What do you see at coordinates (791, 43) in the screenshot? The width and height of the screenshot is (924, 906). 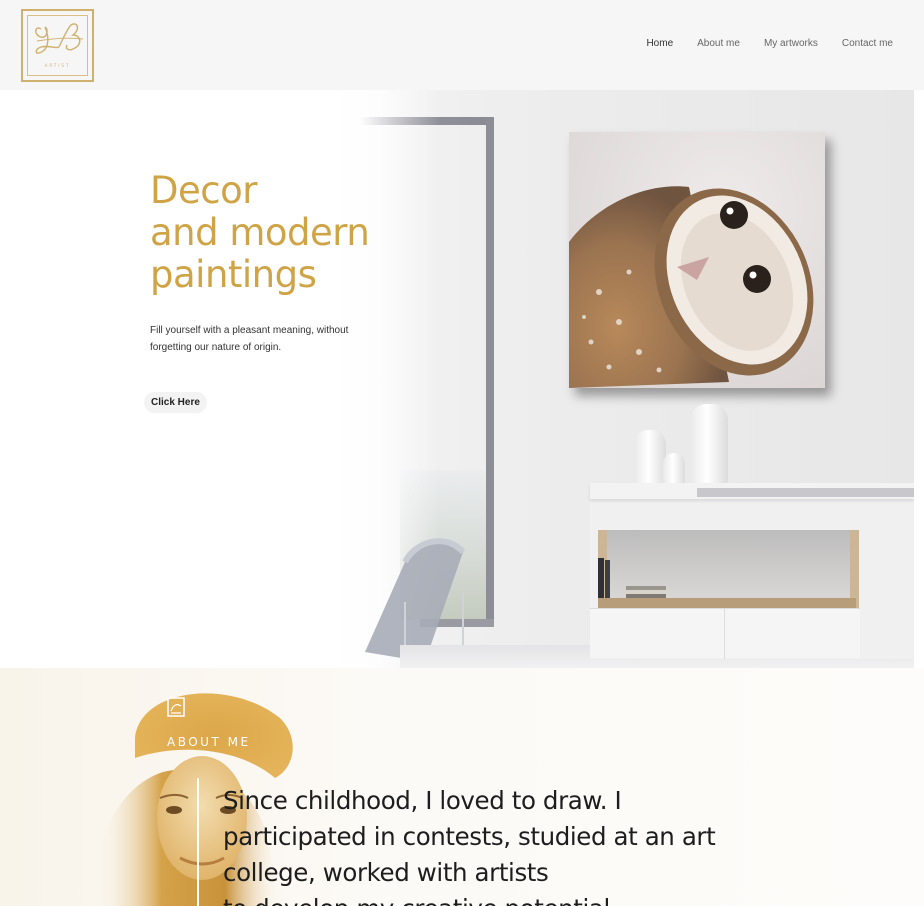 I see `nav-artworks-link: My artworks` at bounding box center [791, 43].